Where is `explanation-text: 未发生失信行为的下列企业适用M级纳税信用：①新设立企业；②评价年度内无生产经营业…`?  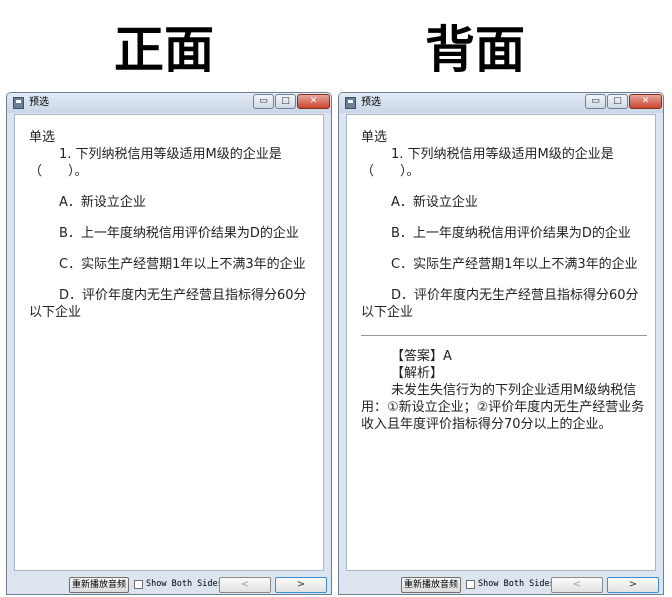 explanation-text: 未发生失信行为的下列企业适用M级纳税信用：①新设立企业；②评价年度内无生产经营业… is located at coordinates (503, 407).